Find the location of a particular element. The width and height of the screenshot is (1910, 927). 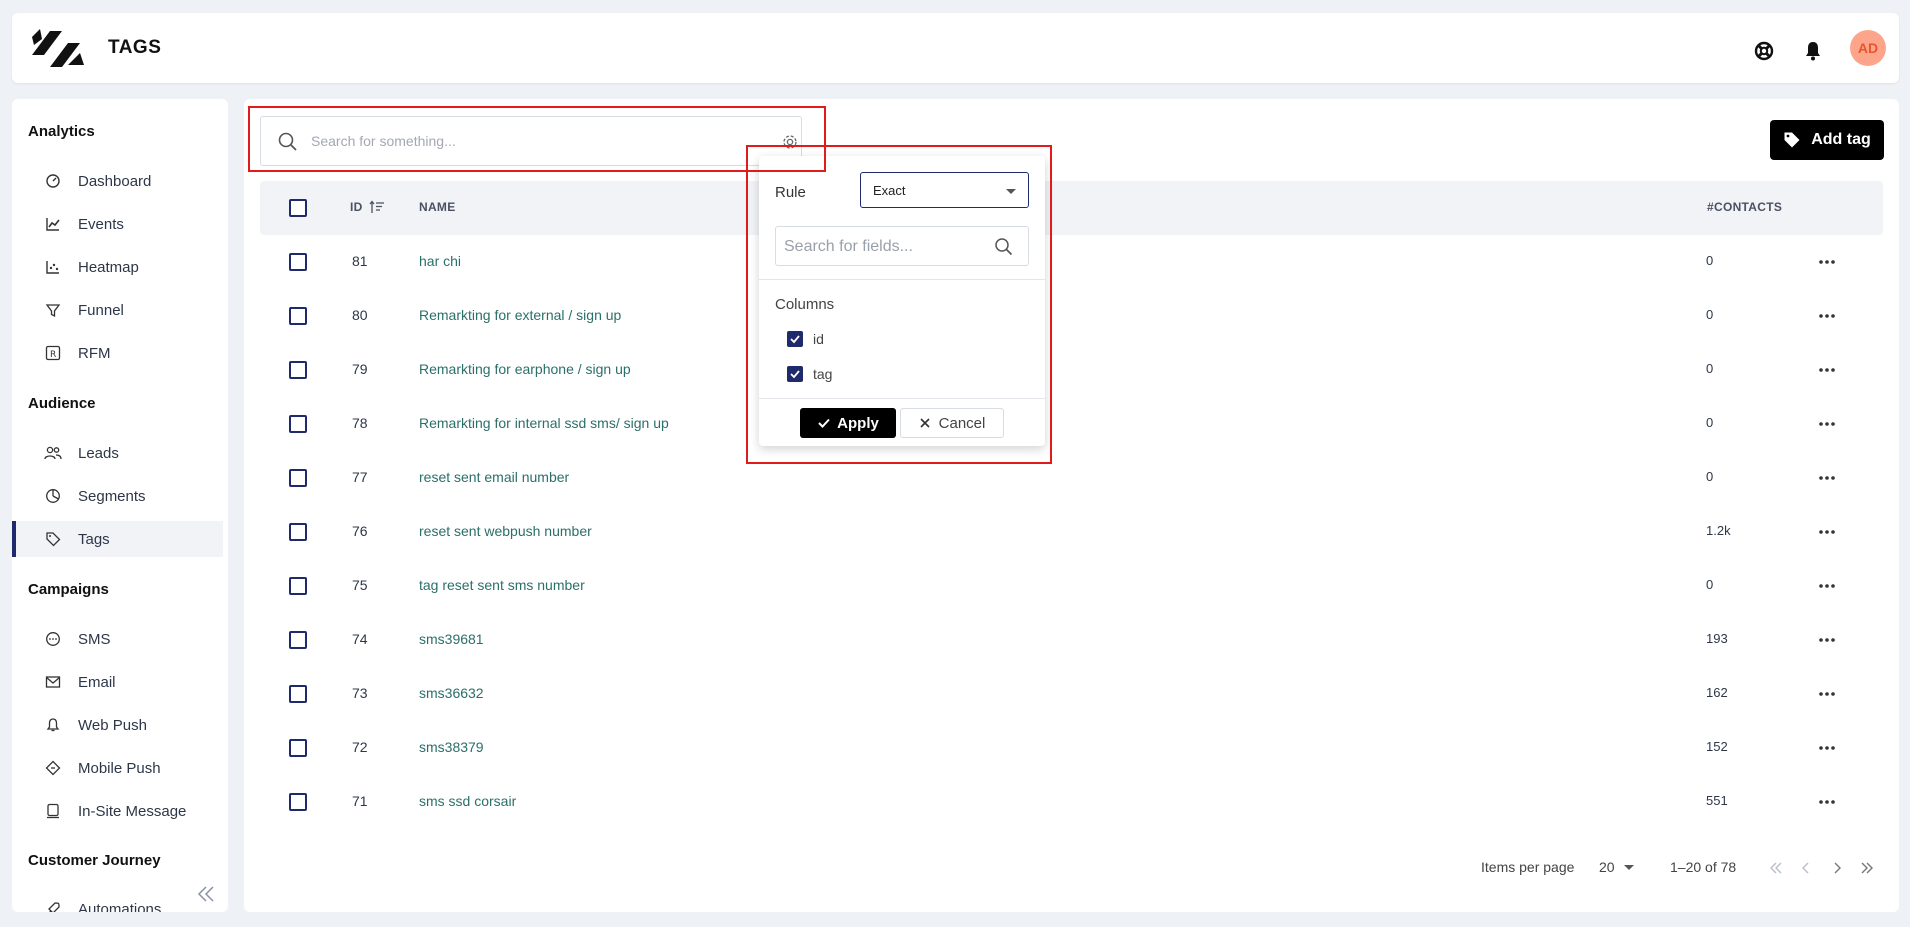

table-row: 74 sms39681 193 is located at coordinates (1071, 640).